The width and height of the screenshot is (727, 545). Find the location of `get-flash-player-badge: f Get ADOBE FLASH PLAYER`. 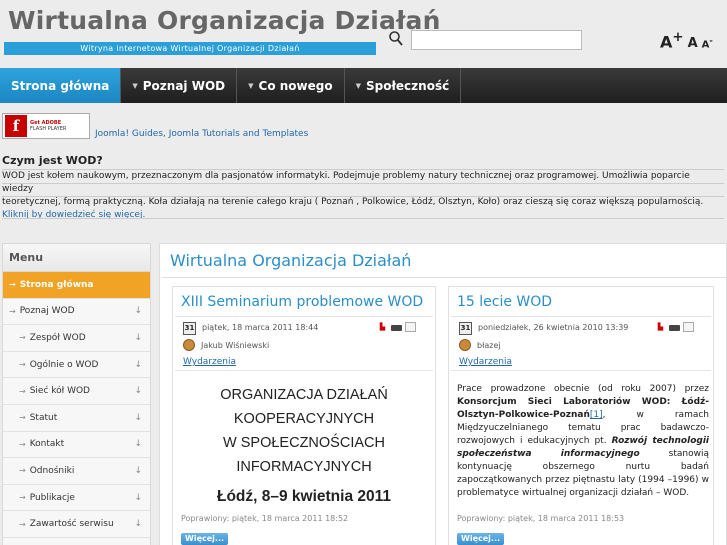

get-flash-player-badge: f Get ADOBE FLASH PLAYER is located at coordinates (46, 126).